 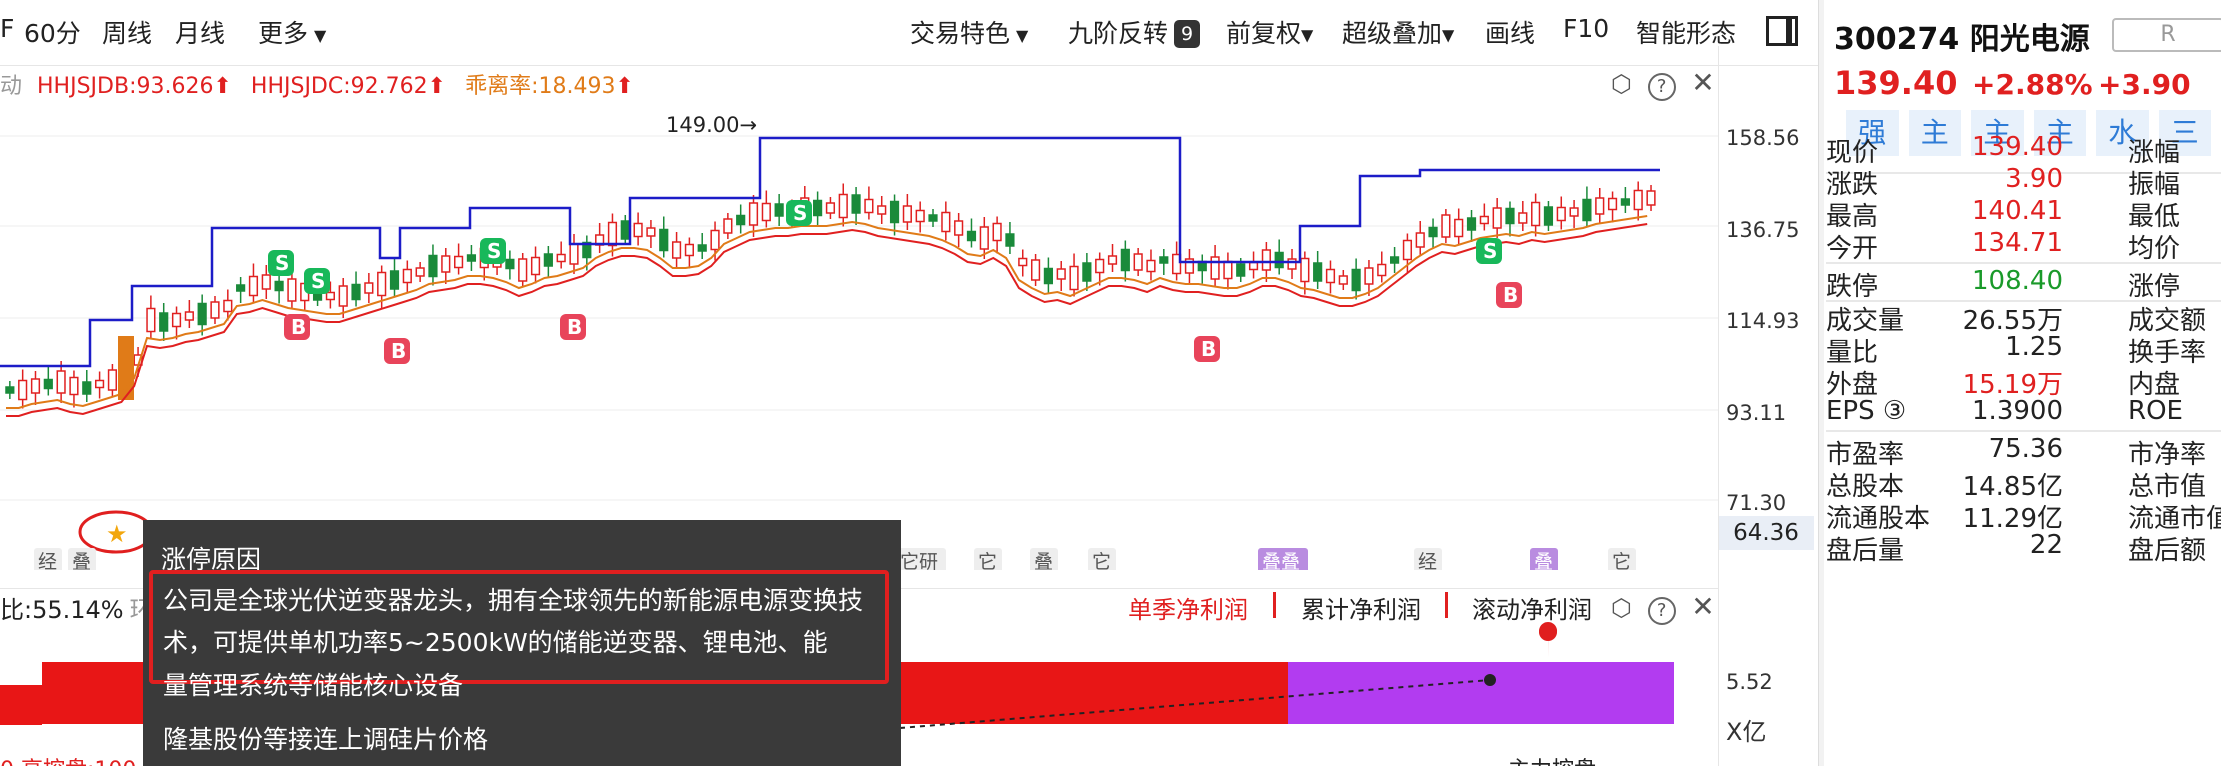 What do you see at coordinates (52, 32) in the screenshot?
I see `period-60min: 60分` at bounding box center [52, 32].